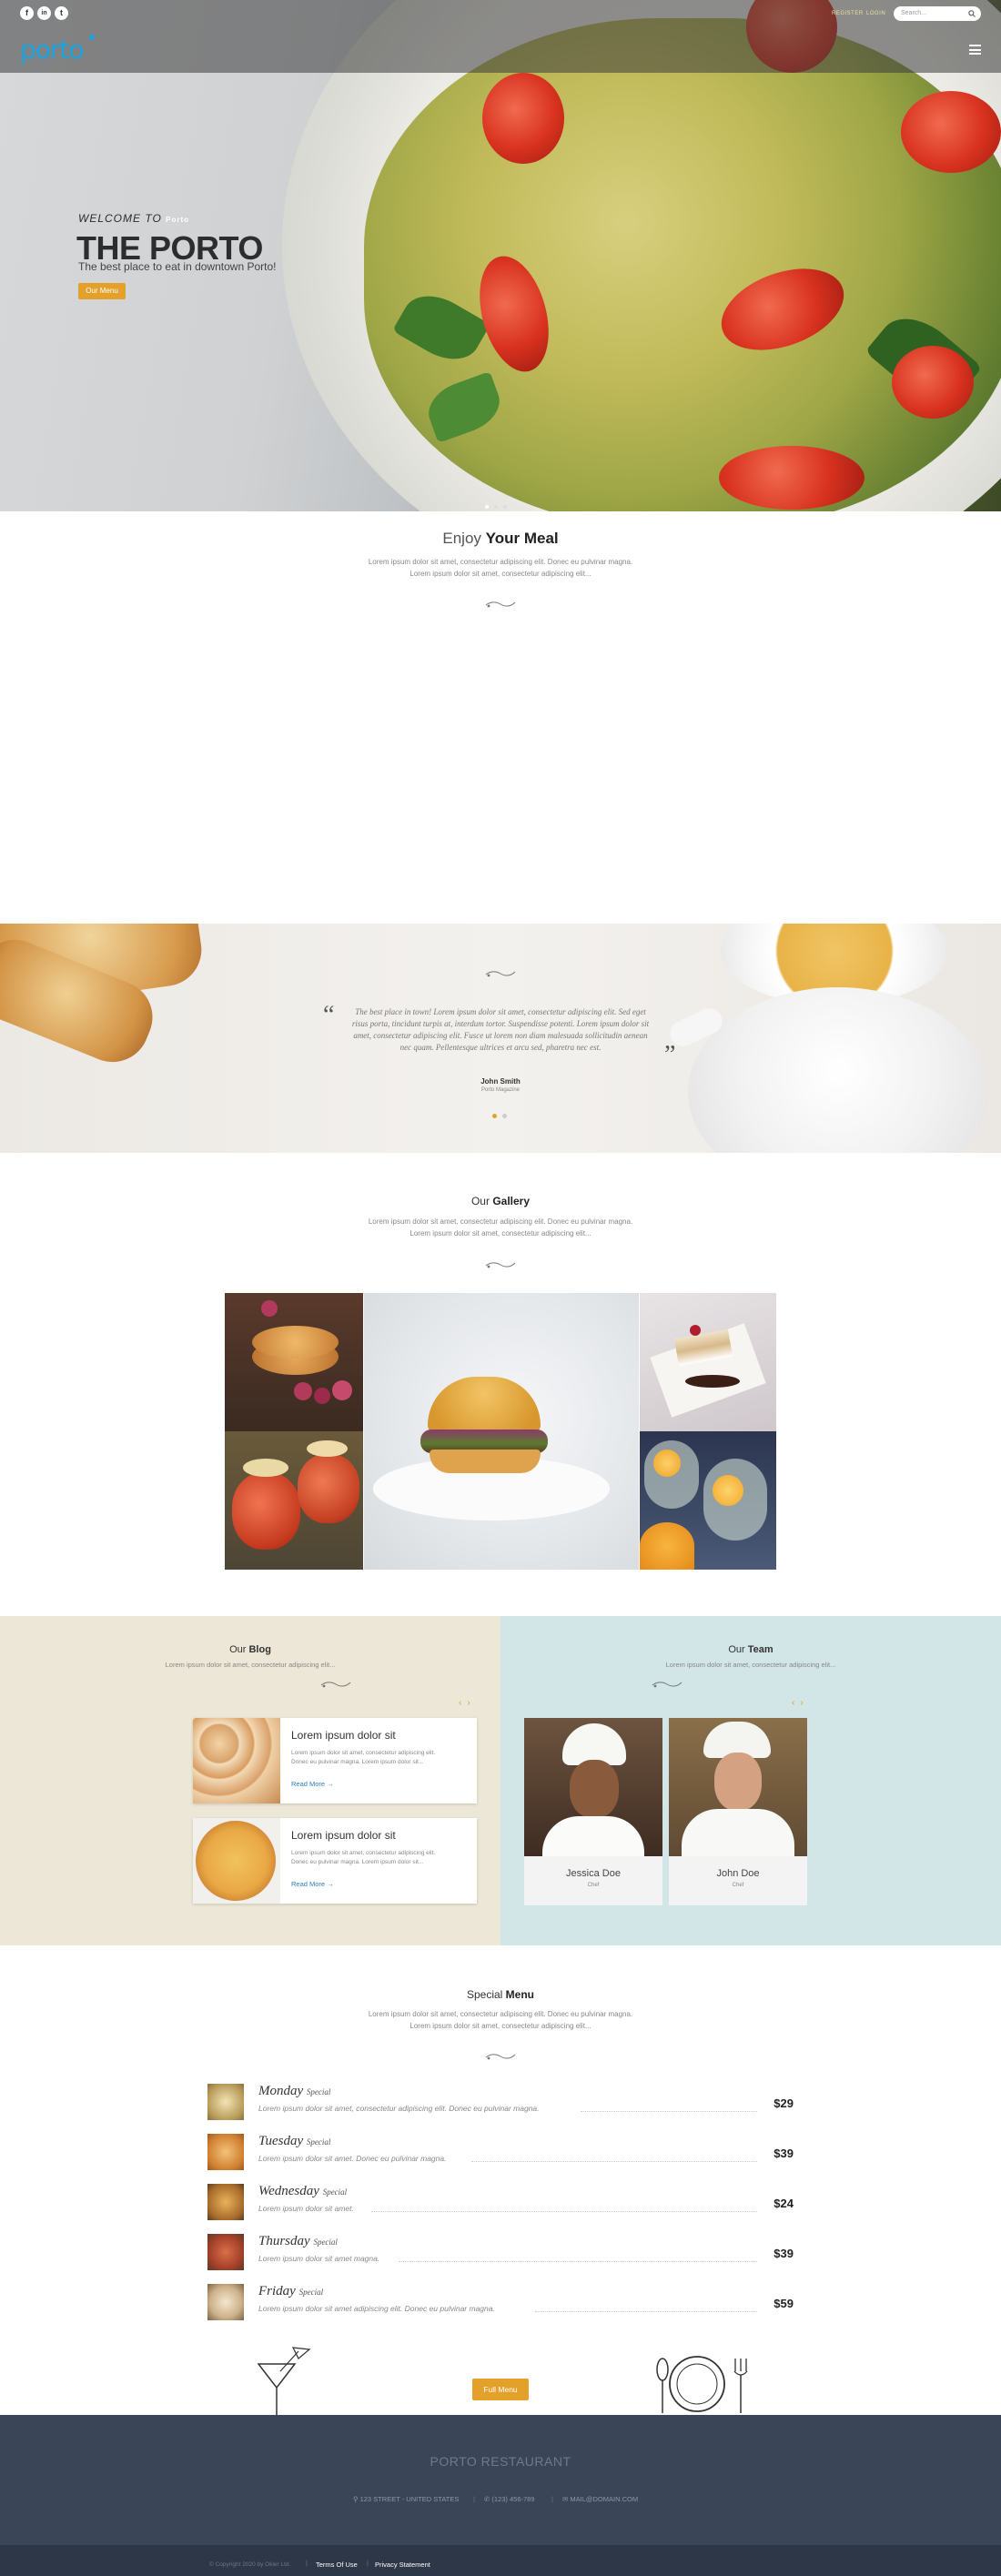  What do you see at coordinates (44, 13) in the screenshot?
I see `linkedin-icon: in` at bounding box center [44, 13].